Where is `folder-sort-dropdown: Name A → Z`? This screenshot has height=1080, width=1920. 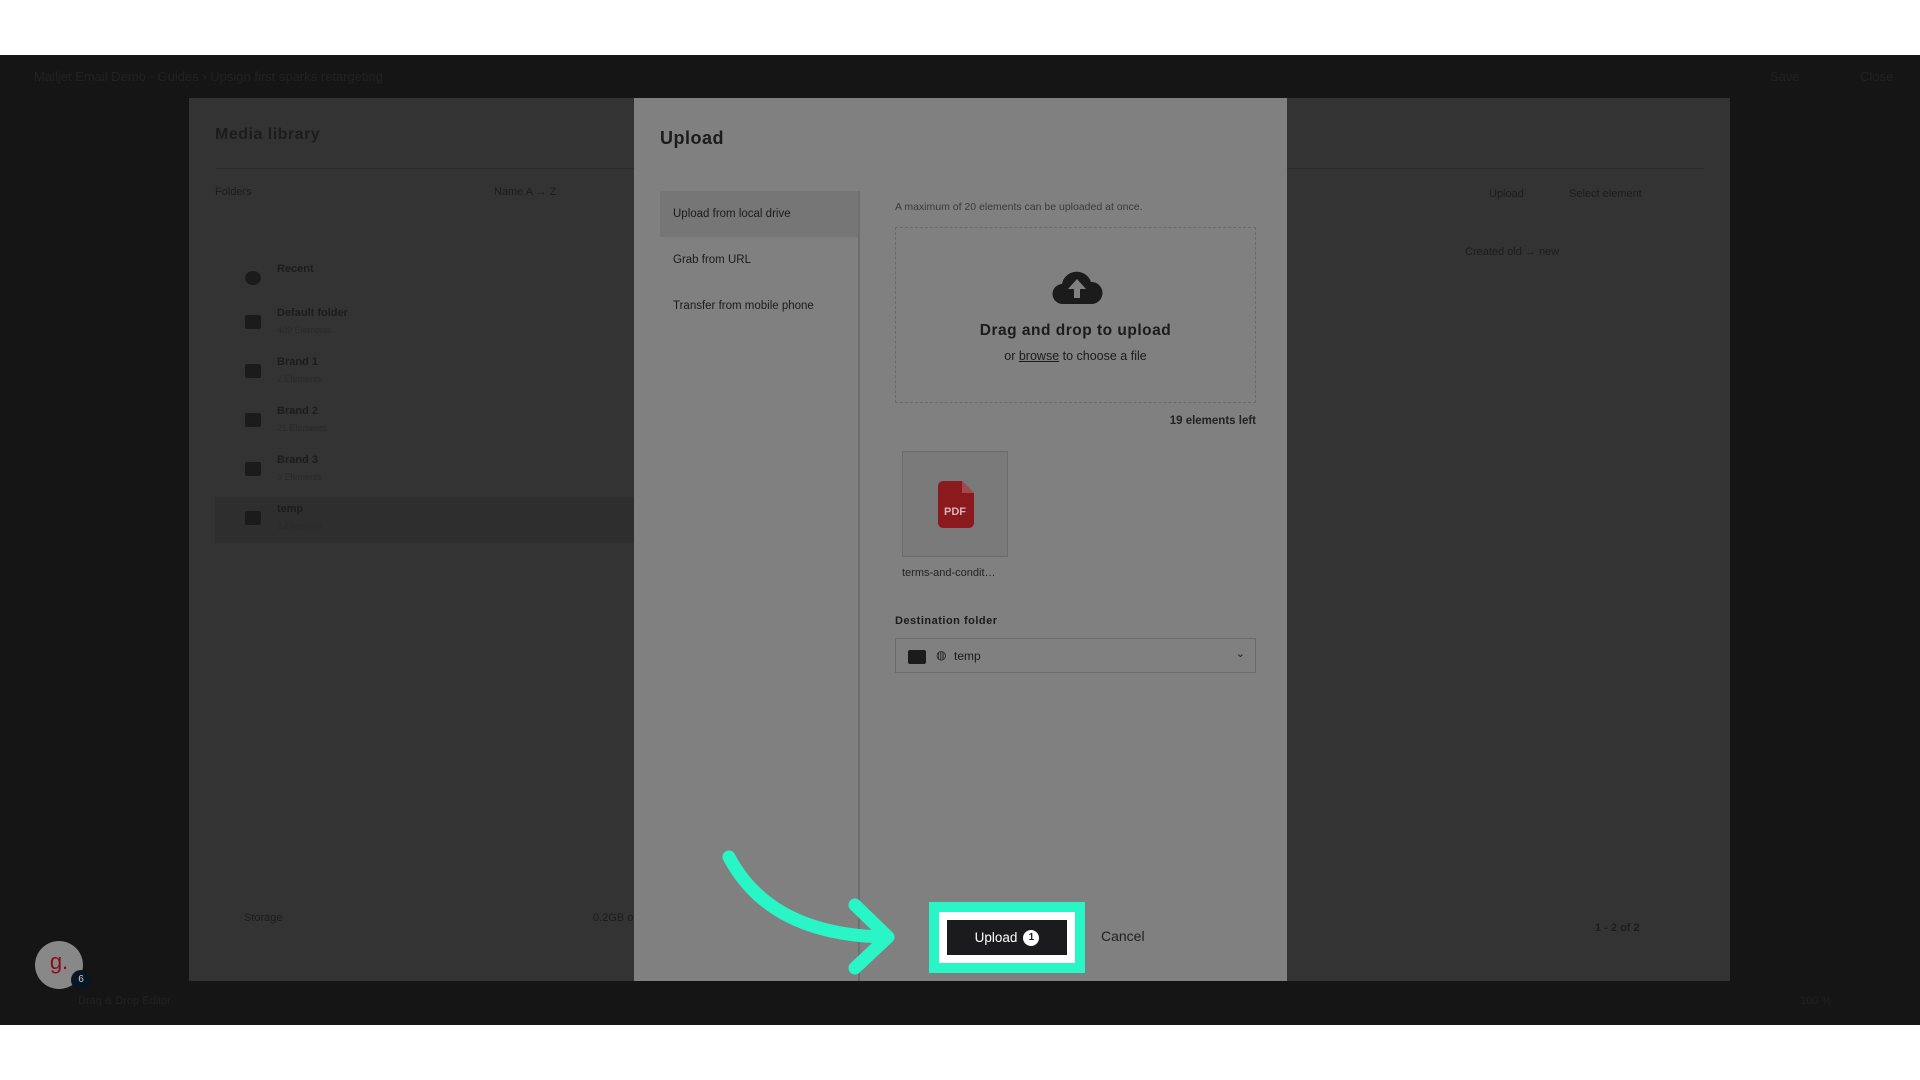
folder-sort-dropdown: Name A → Z is located at coordinates (525, 192).